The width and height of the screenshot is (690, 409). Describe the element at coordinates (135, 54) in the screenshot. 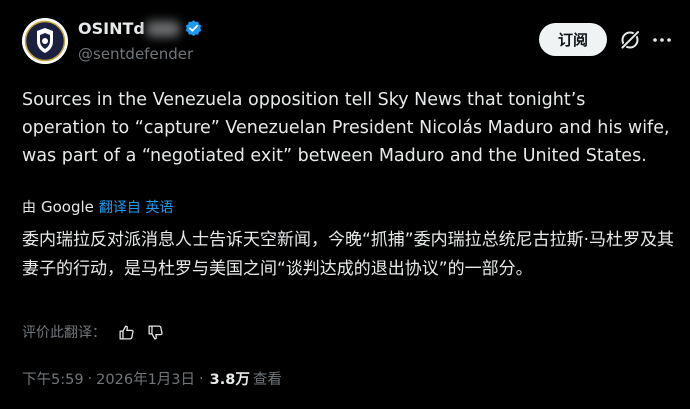

I see `user-handle: @sentdefender` at that location.